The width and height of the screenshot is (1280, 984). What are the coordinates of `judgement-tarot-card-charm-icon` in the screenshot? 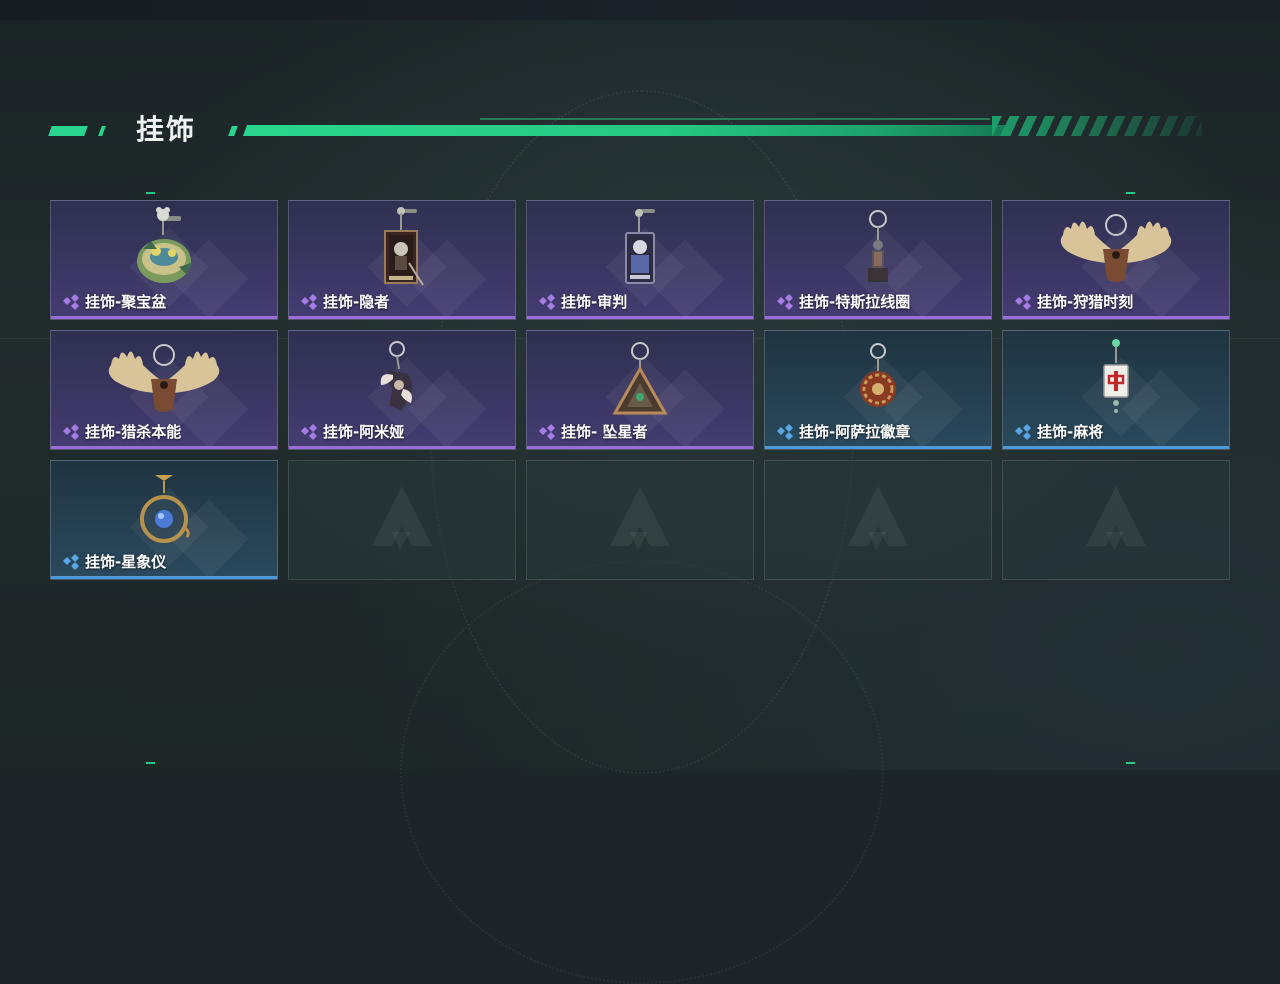 It's located at (640, 246).